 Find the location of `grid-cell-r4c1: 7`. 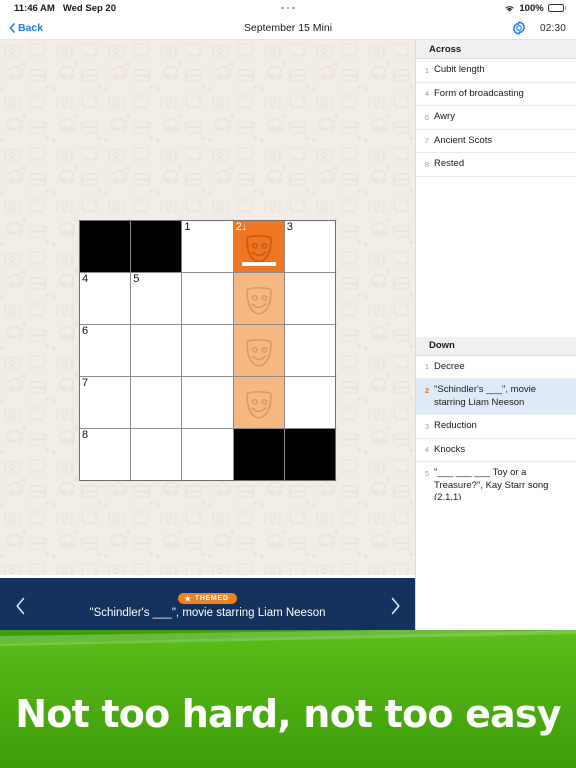

grid-cell-r4c1: 7 is located at coordinates (105, 402).